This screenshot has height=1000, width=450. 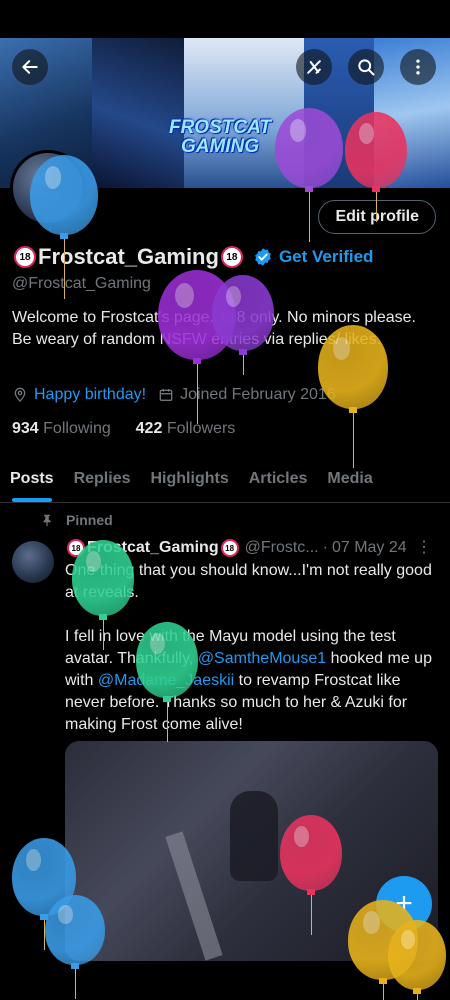 What do you see at coordinates (194, 896) in the screenshot?
I see `media-beam` at bounding box center [194, 896].